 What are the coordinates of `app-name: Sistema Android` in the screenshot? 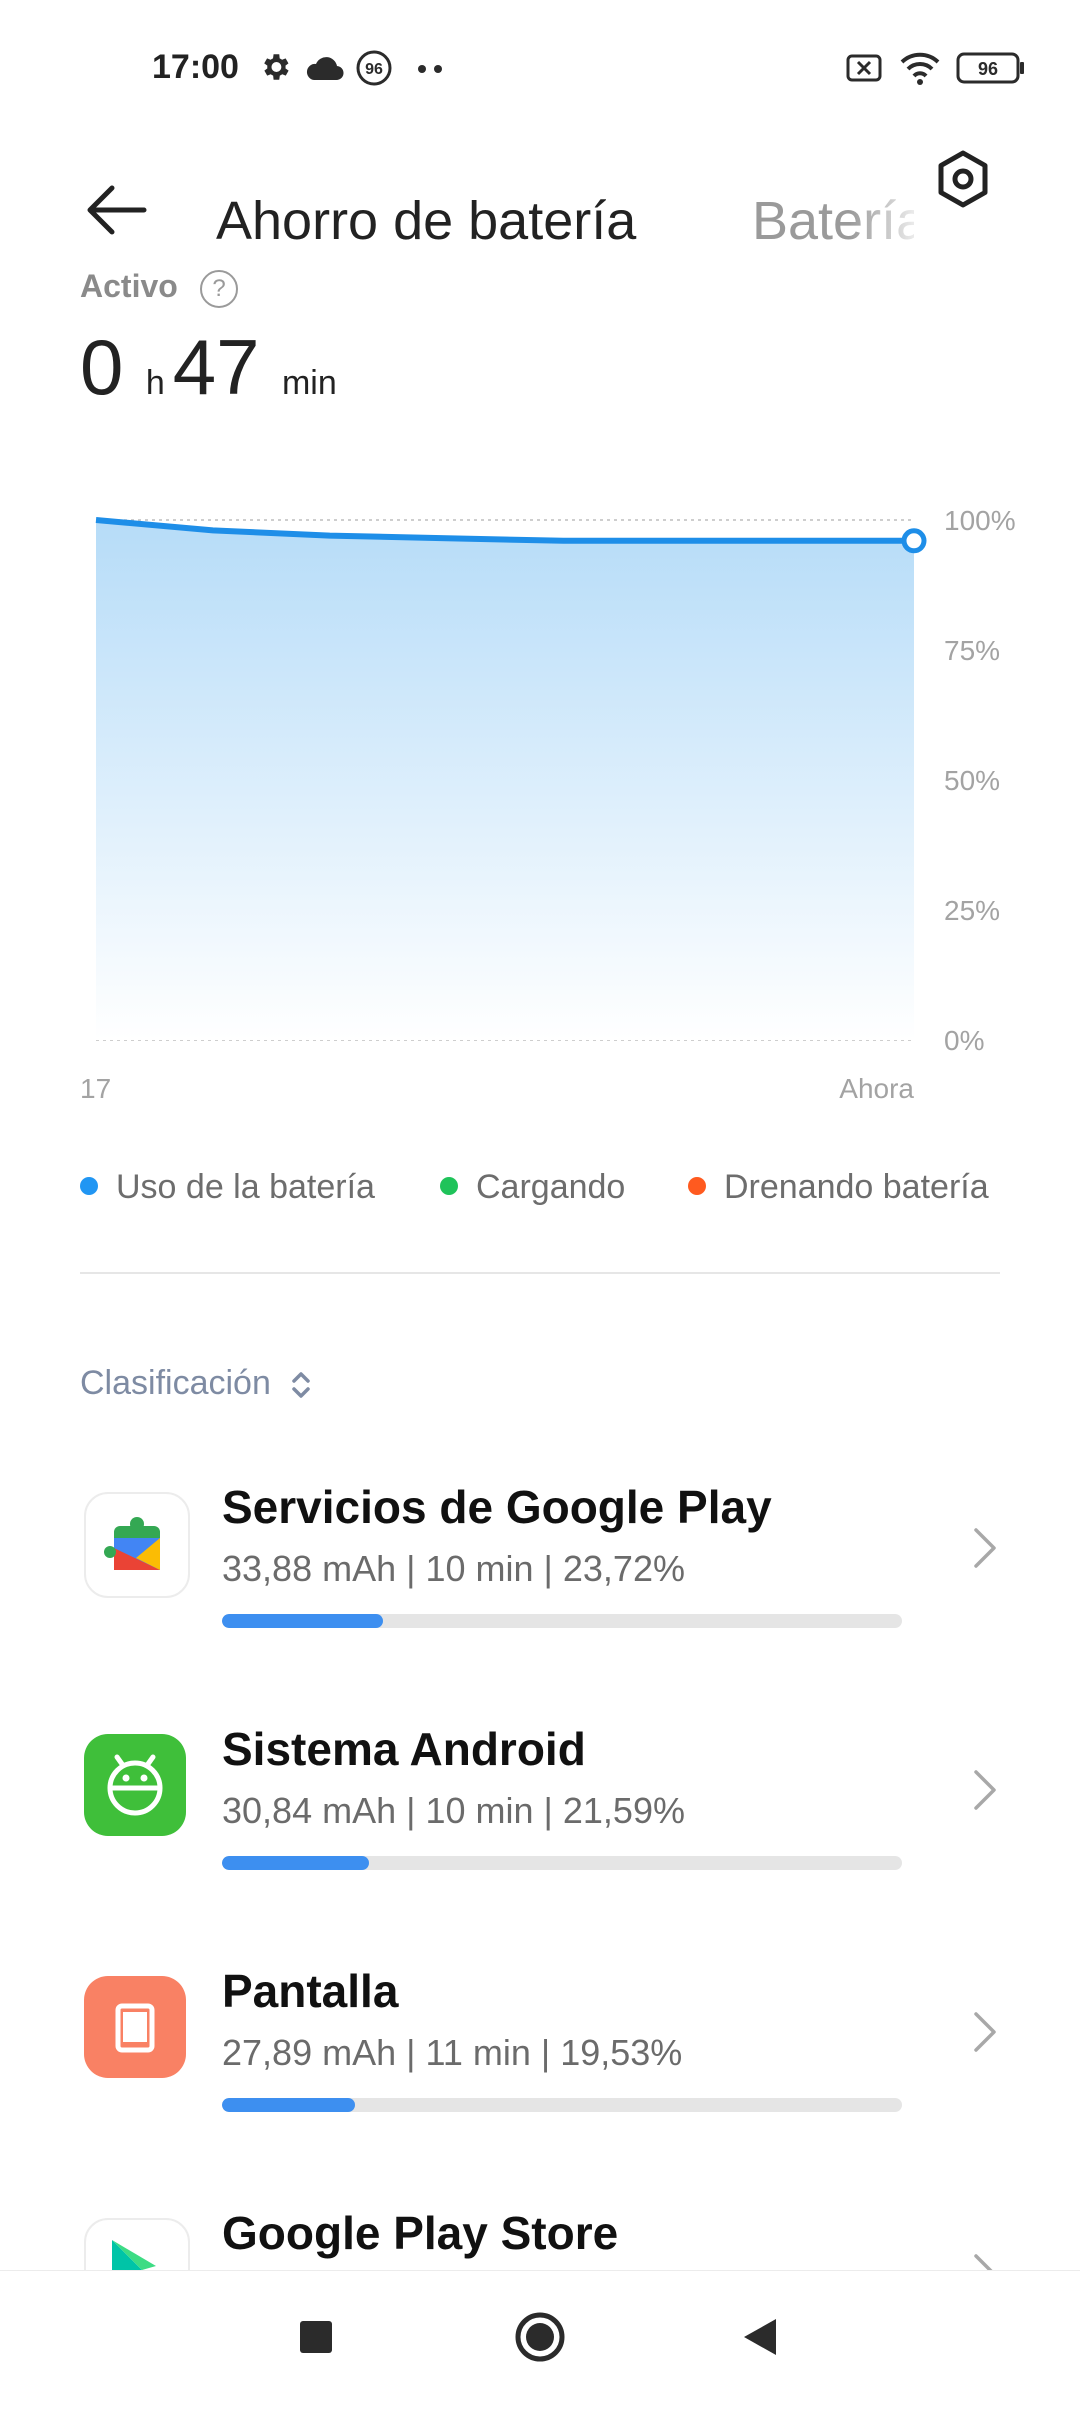 It's located at (404, 1749).